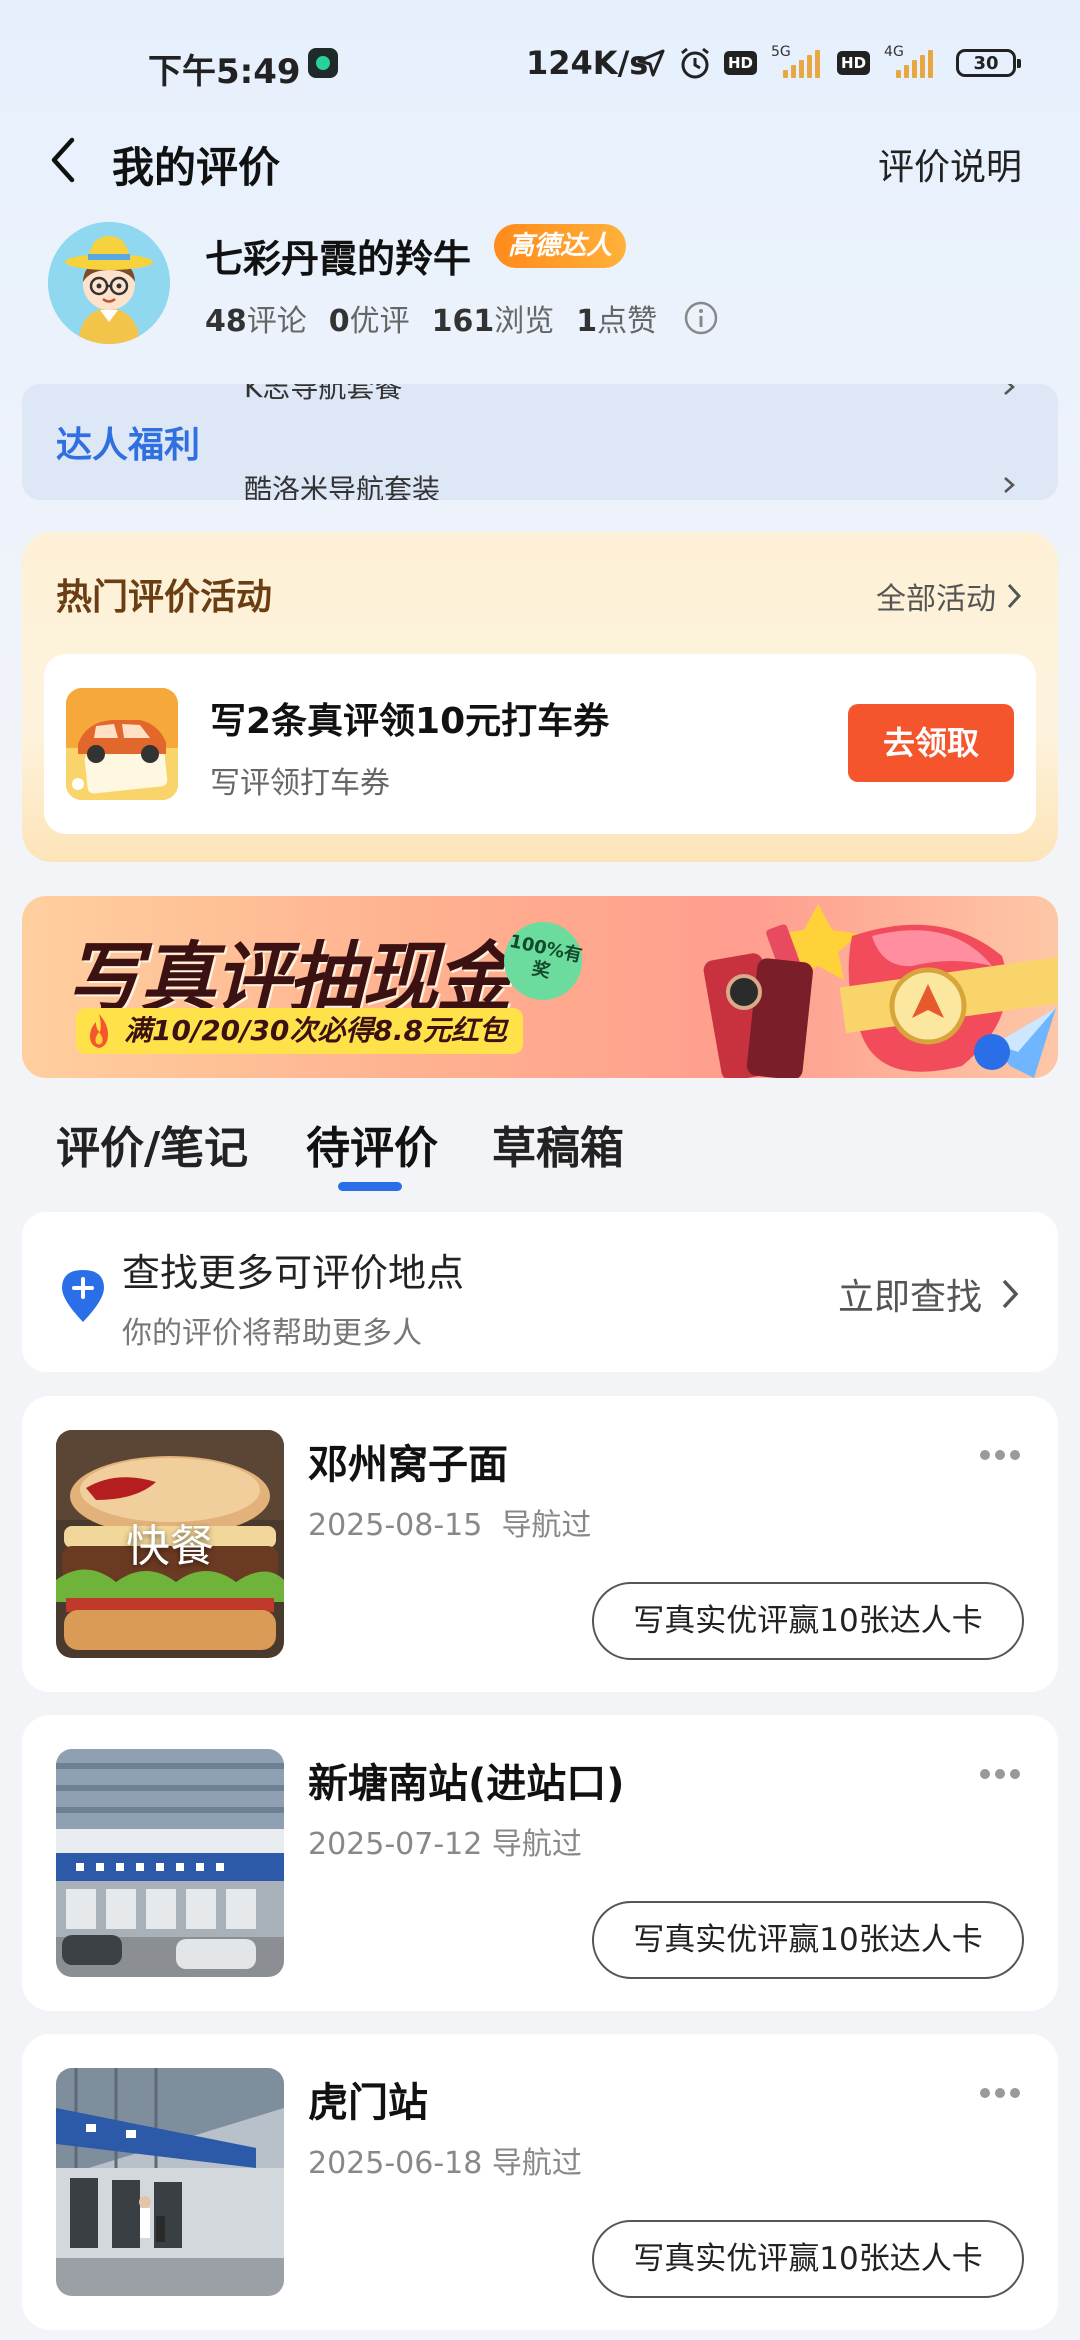 Image resolution: width=1080 pixels, height=2340 pixels. I want to click on expert-badge: 高德达人, so click(560, 246).